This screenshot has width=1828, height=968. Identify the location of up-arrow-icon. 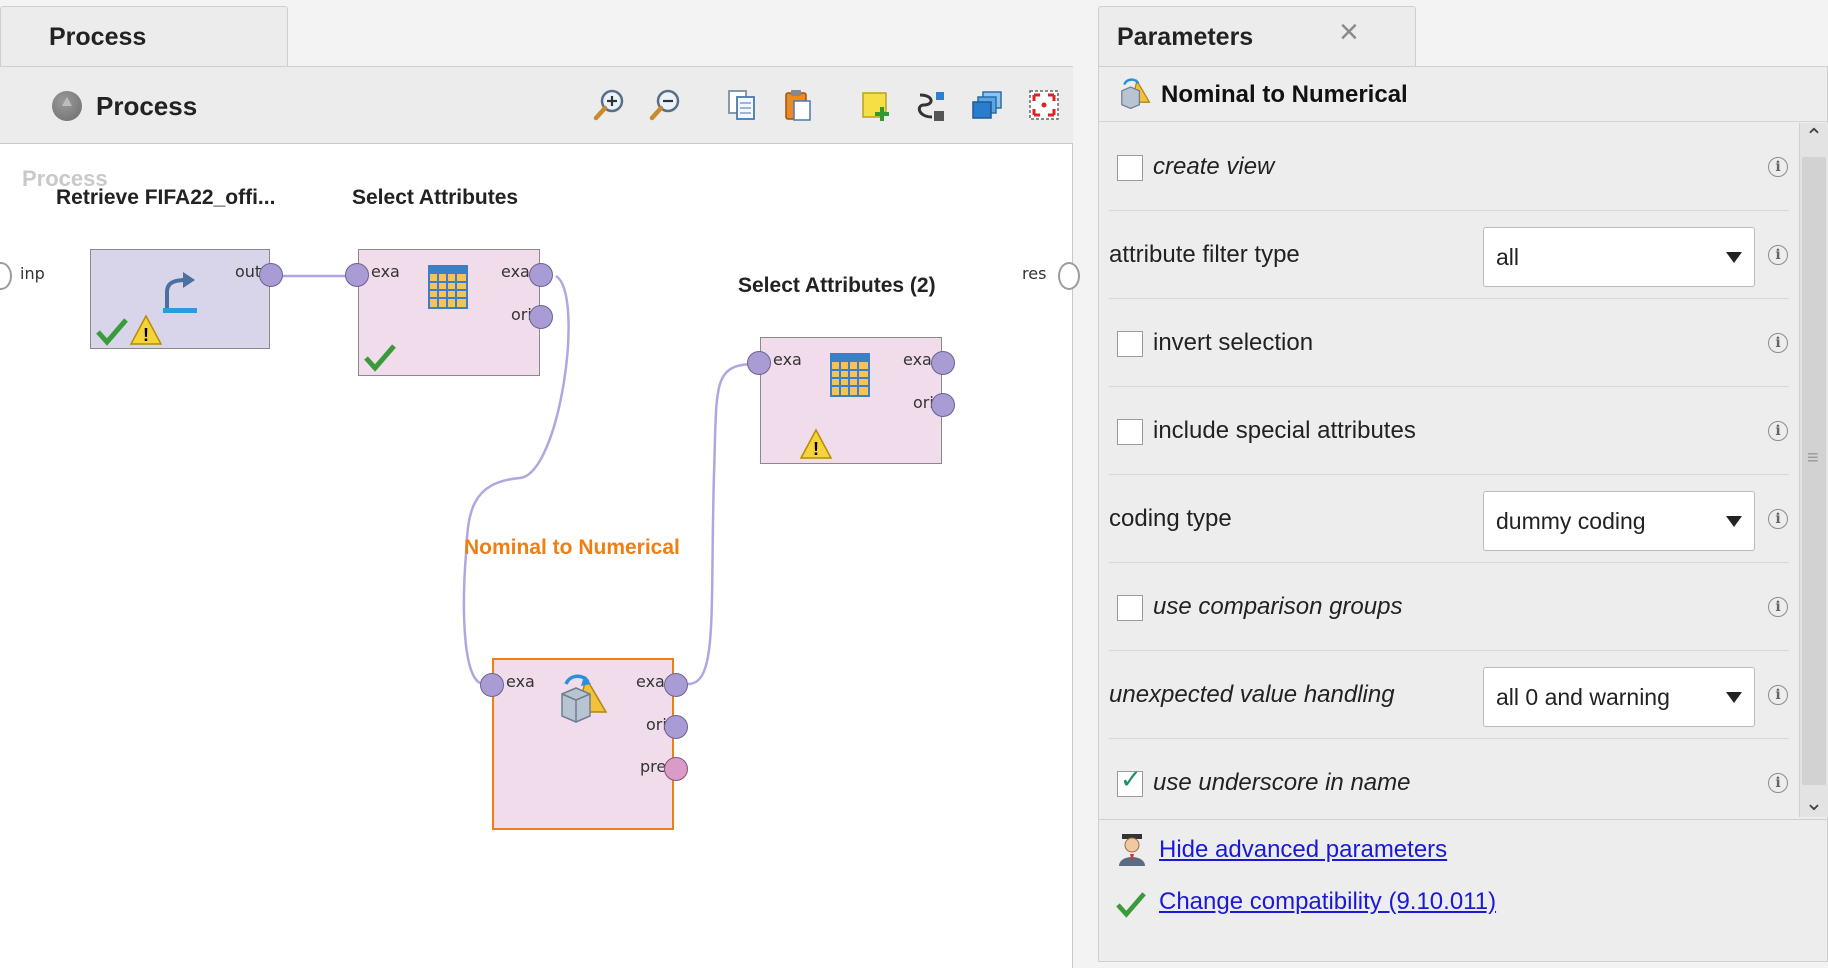
(67, 106).